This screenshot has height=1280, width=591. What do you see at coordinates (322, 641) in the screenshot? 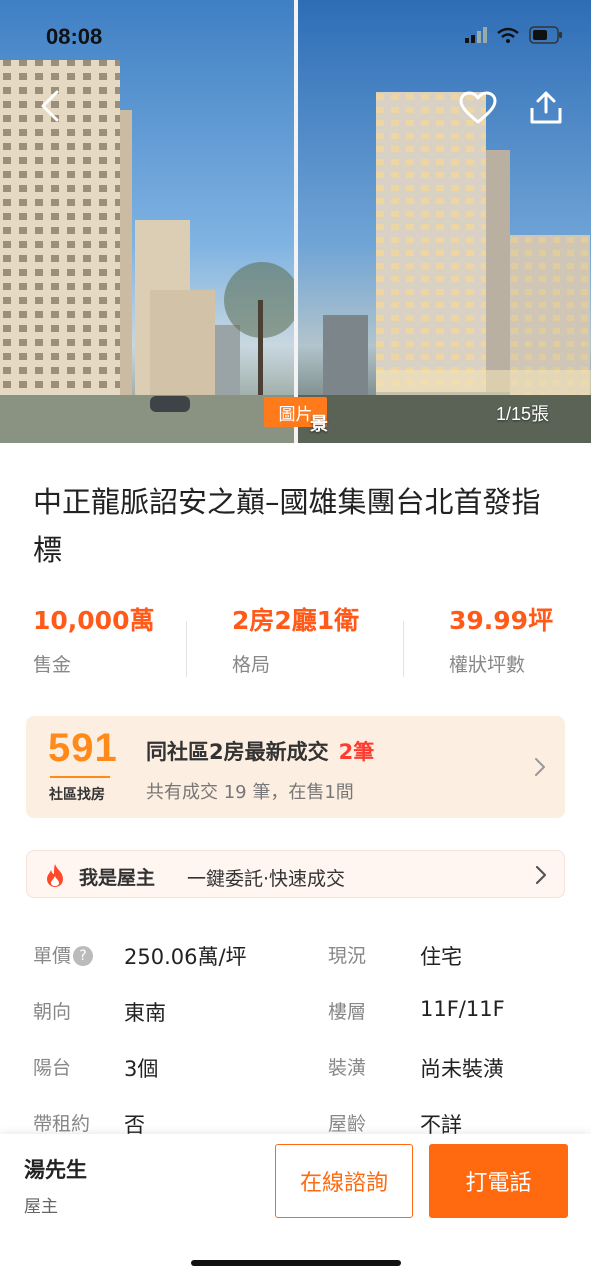
I see `fact-layout: 2房2廳1衛 格局` at bounding box center [322, 641].